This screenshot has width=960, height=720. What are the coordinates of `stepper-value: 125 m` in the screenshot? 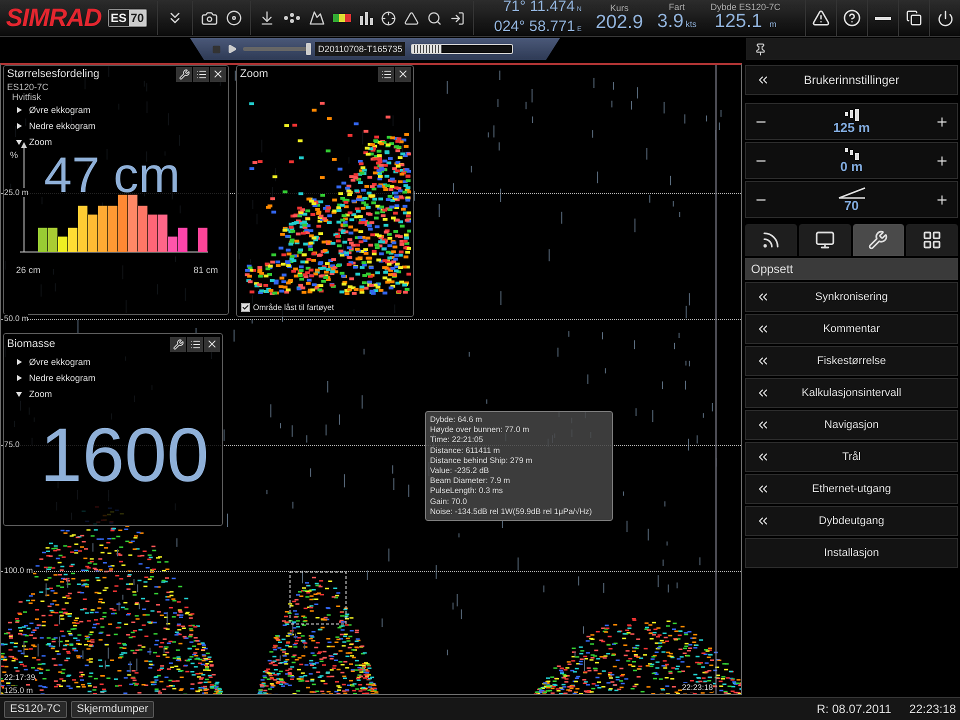 It's located at (851, 127).